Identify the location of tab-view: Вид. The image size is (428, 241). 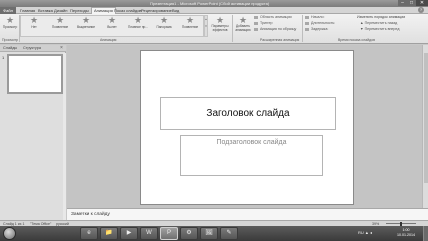
(175, 10).